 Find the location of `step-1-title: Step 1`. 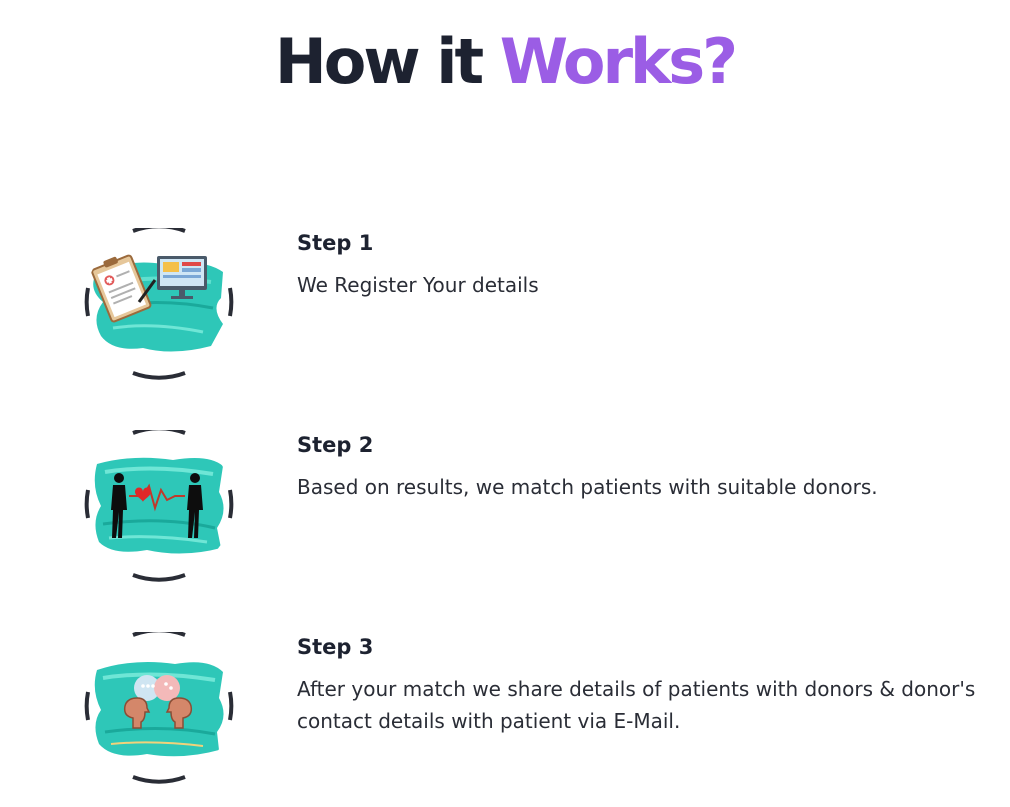

step-1-title: Step 1 is located at coordinates (335, 243).